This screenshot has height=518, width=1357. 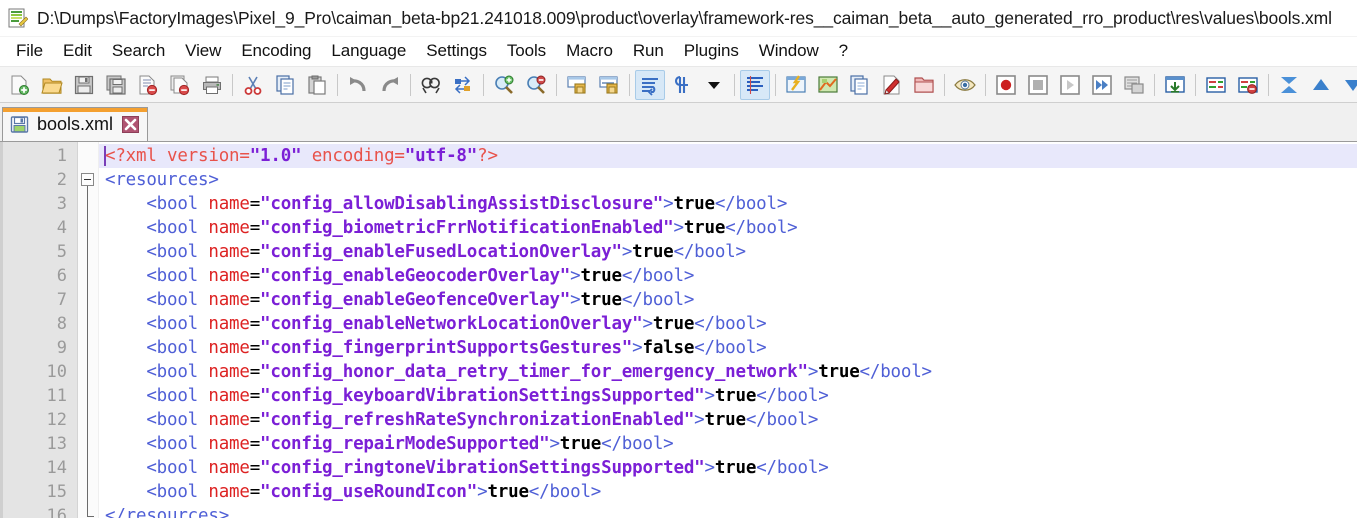 I want to click on line-number: 13, so click(x=56, y=444).